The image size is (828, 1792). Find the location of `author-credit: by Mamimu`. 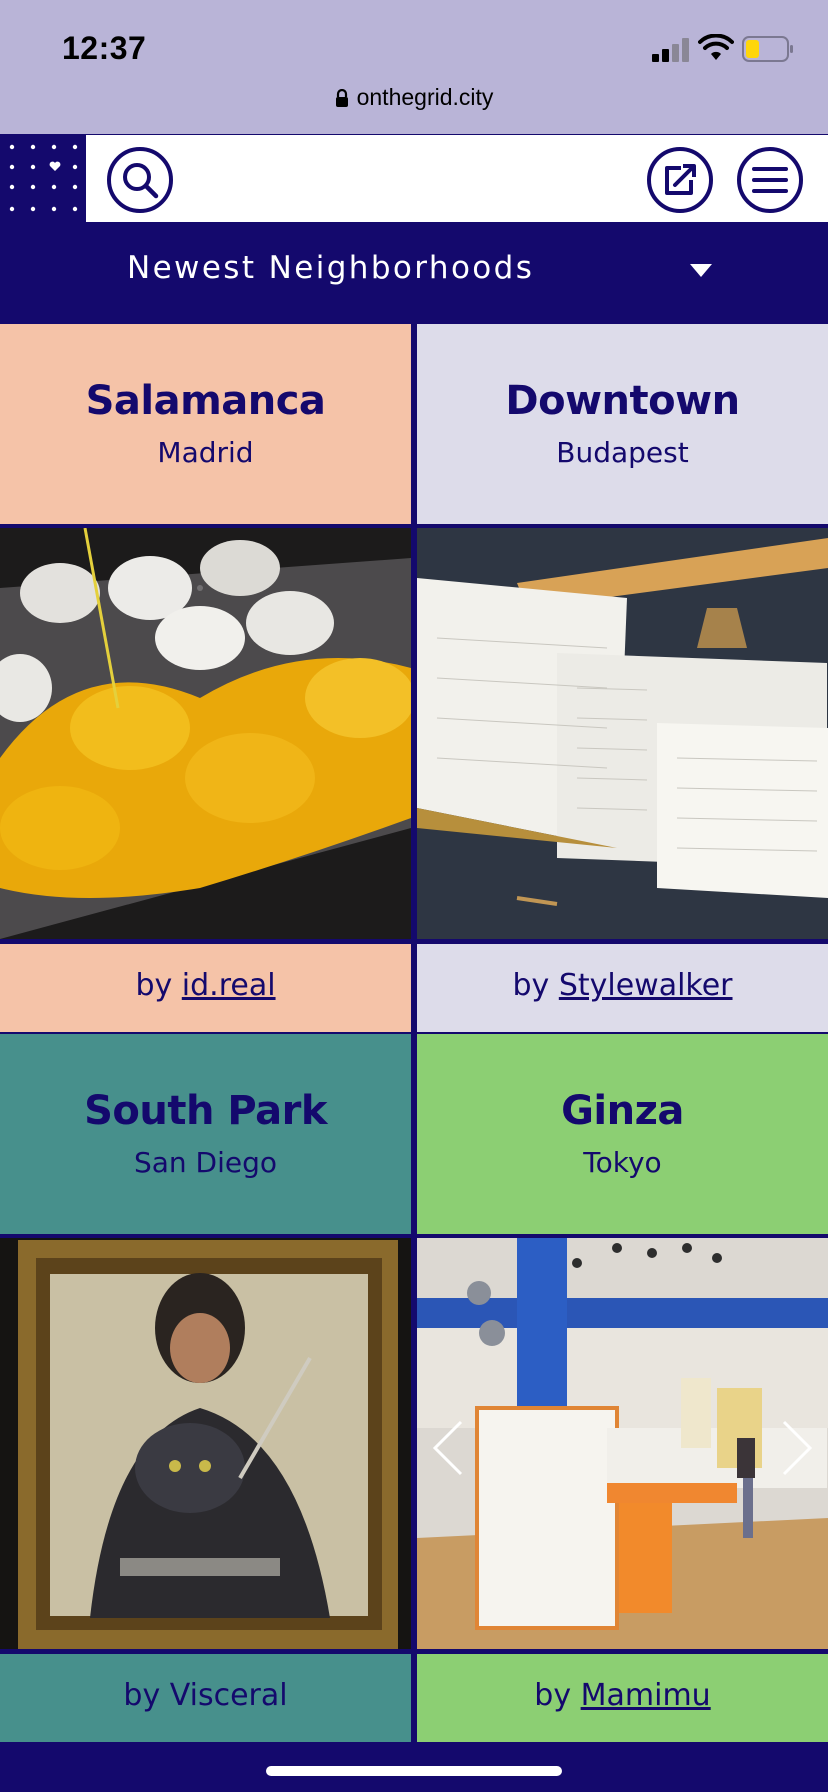

author-credit: by Mamimu is located at coordinates (622, 1698).